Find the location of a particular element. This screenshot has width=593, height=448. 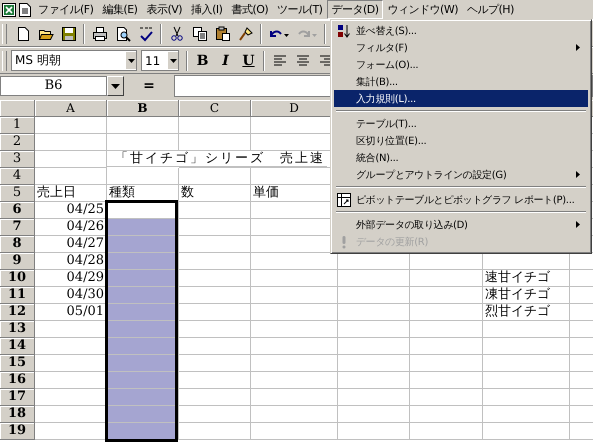

row-header: 2 is located at coordinates (17, 142).